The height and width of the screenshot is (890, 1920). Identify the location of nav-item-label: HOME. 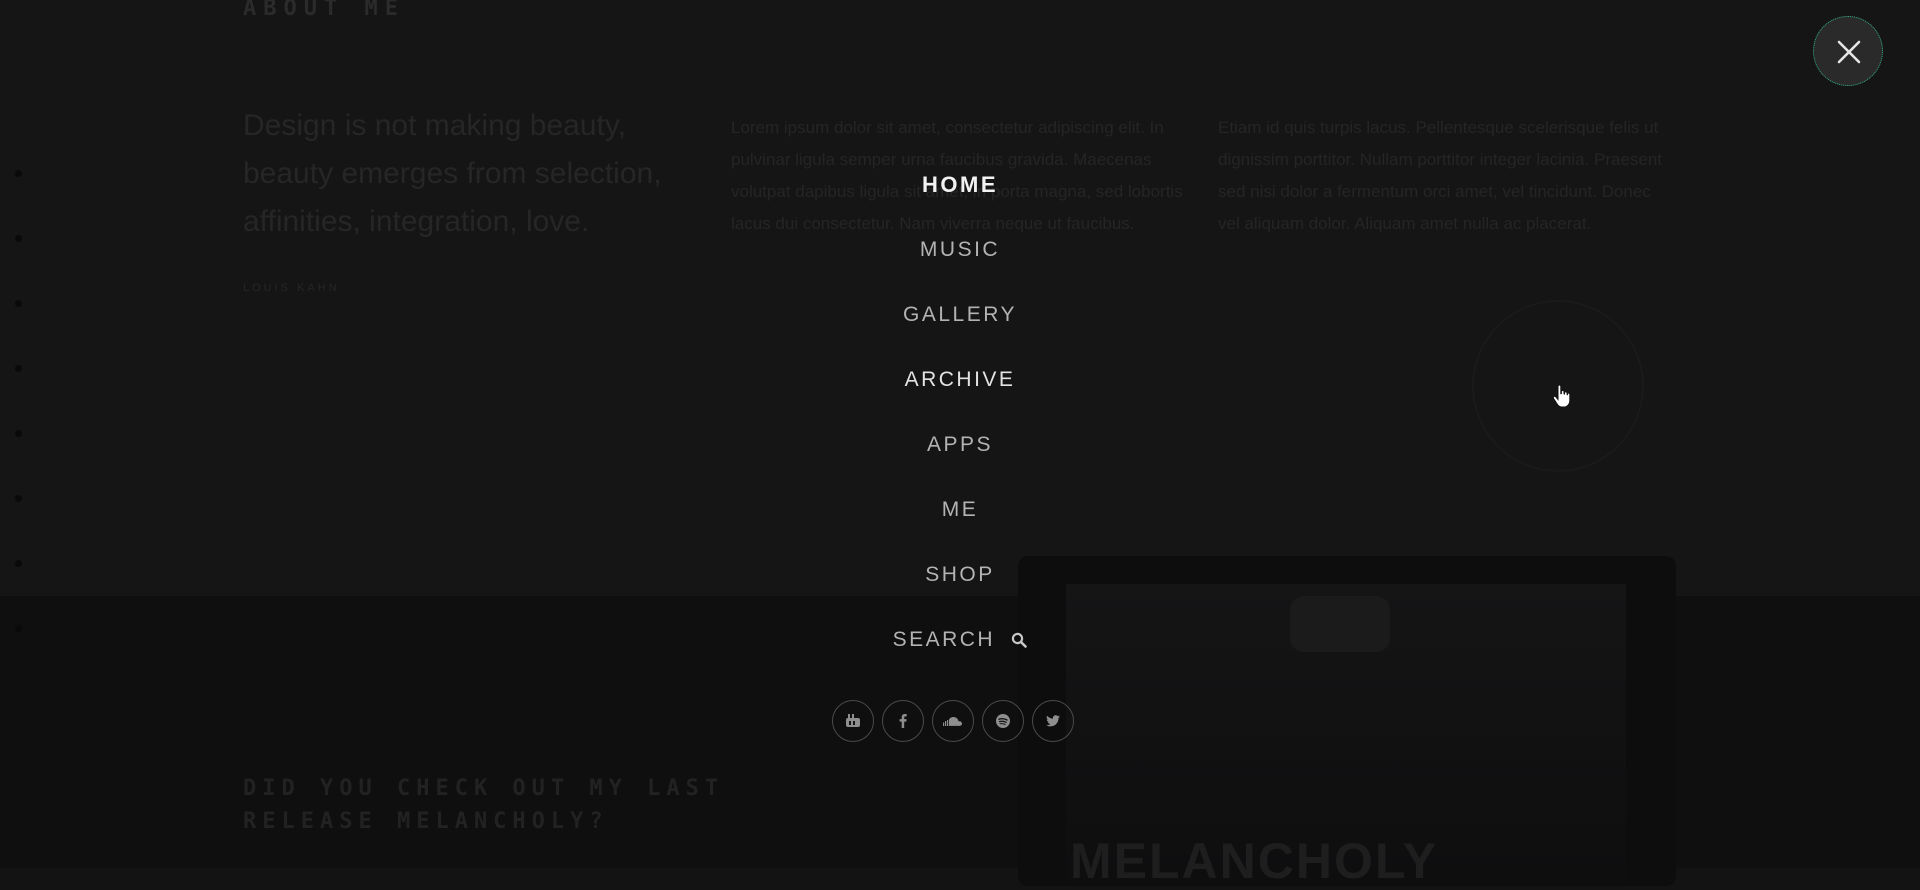
(960, 184).